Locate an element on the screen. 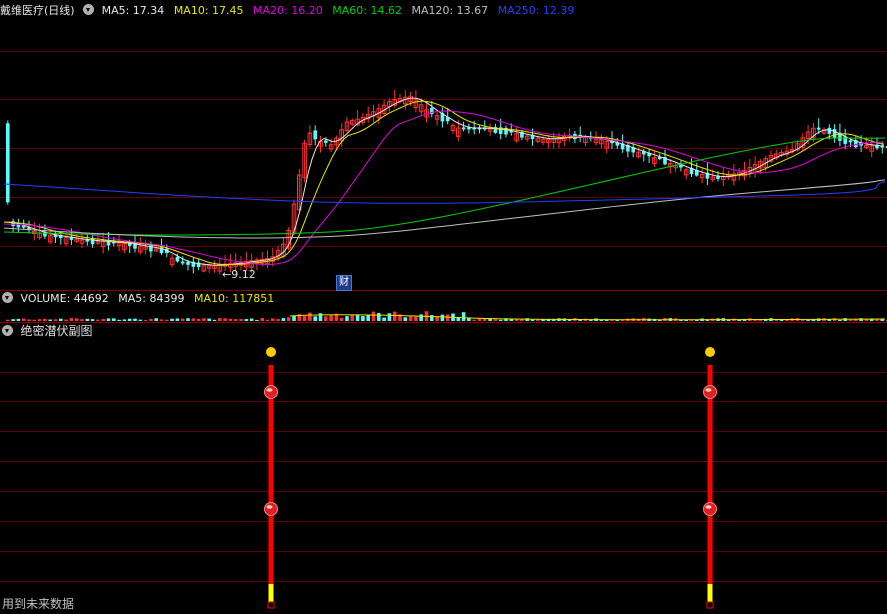 The image size is (887, 614). low-price-marker: ←9.12 is located at coordinates (239, 274).